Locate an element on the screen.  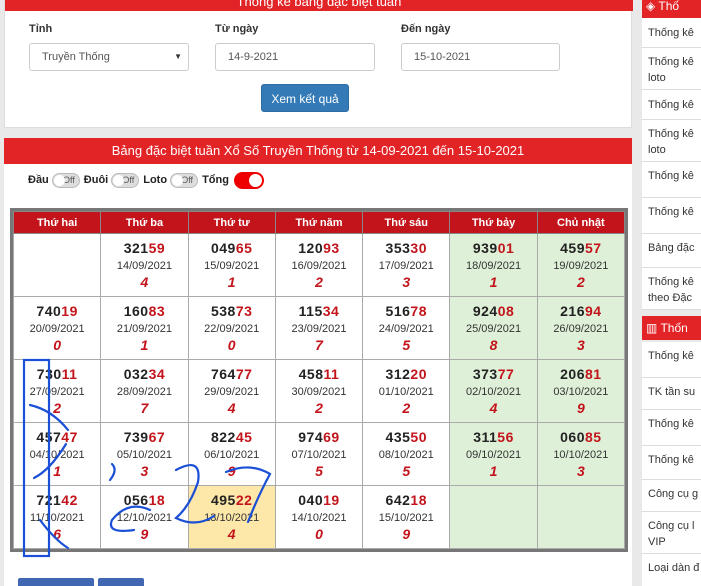
sidebar-link: Thống kê theo Đặc is located at coordinates (671, 289).